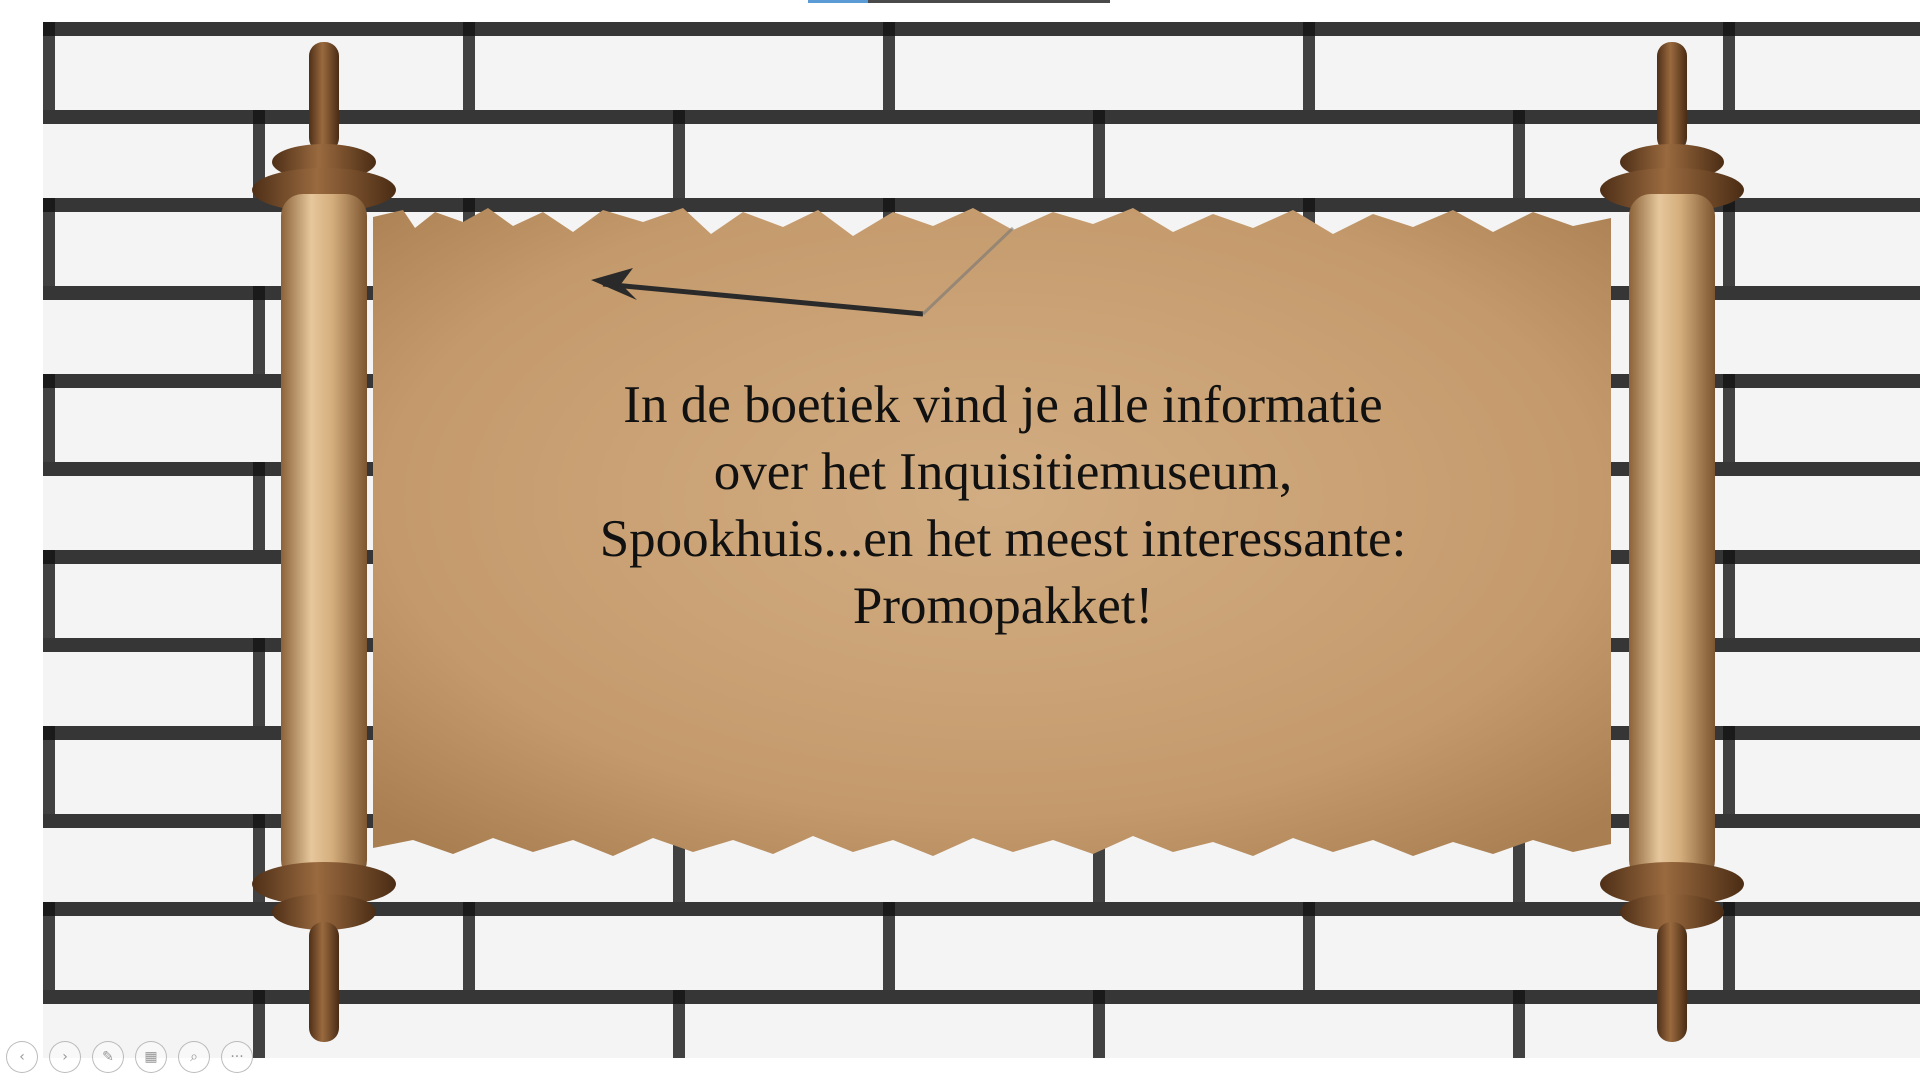 Image resolution: width=1920 pixels, height=1080 pixels. What do you see at coordinates (1003, 606) in the screenshot?
I see `slide-text-line: Promopakket!` at bounding box center [1003, 606].